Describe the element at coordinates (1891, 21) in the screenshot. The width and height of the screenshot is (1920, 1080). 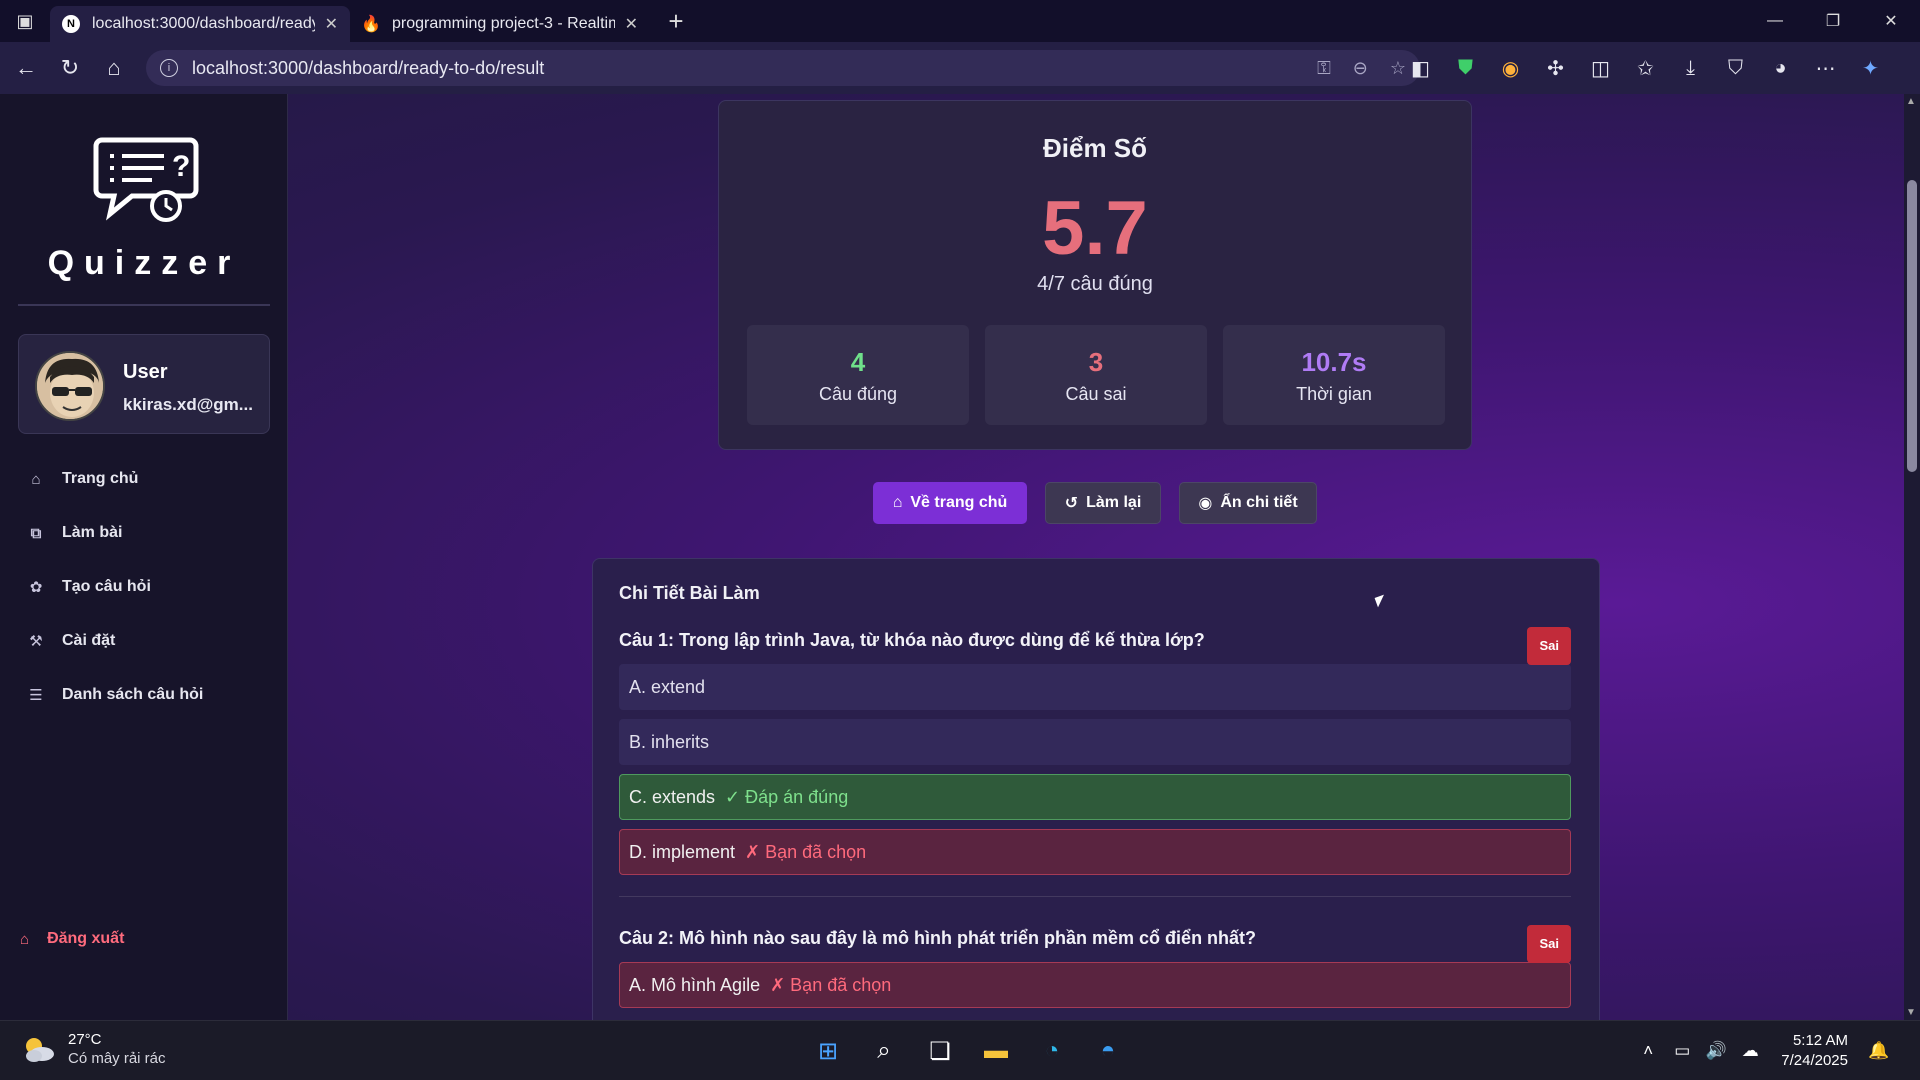
I see `close-window-icon: ✕` at that location.